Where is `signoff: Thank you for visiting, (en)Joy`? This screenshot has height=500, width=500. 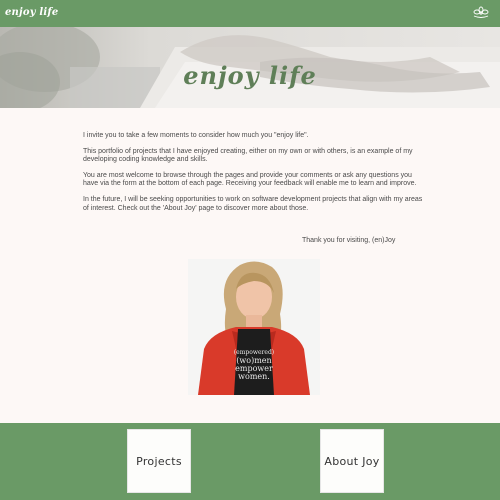 signoff: Thank you for visiting, (en)Joy is located at coordinates (349, 240).